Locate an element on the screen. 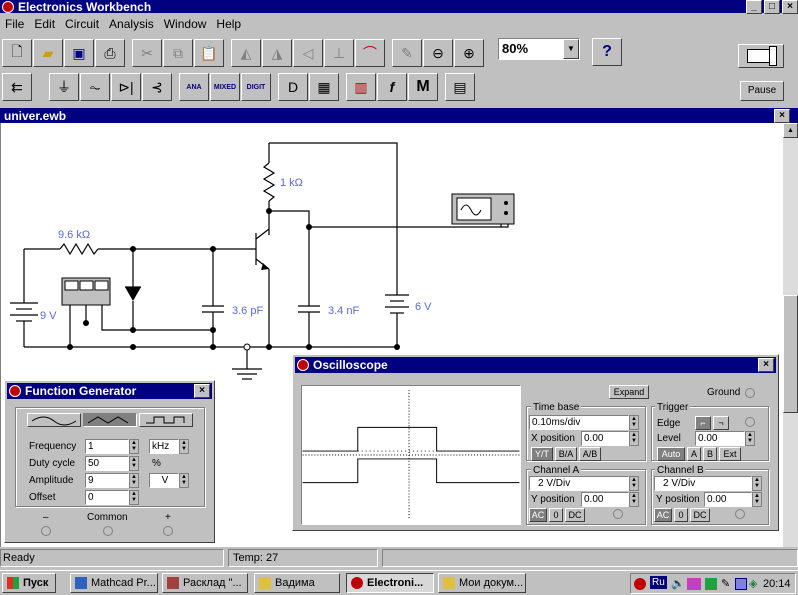 The width and height of the screenshot is (798, 595). edge-falling-button: ¬ is located at coordinates (721, 423).